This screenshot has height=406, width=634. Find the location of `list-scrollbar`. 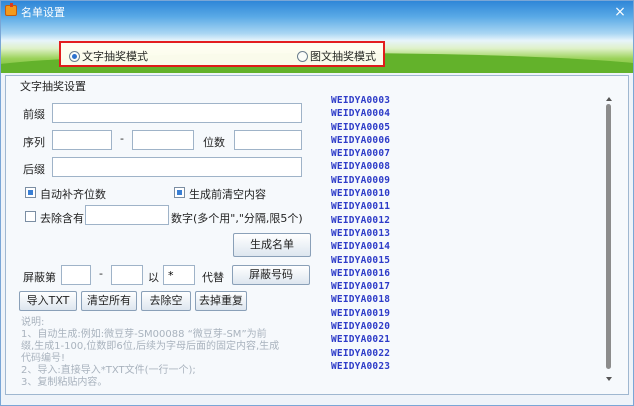

list-scrollbar is located at coordinates (609, 238).